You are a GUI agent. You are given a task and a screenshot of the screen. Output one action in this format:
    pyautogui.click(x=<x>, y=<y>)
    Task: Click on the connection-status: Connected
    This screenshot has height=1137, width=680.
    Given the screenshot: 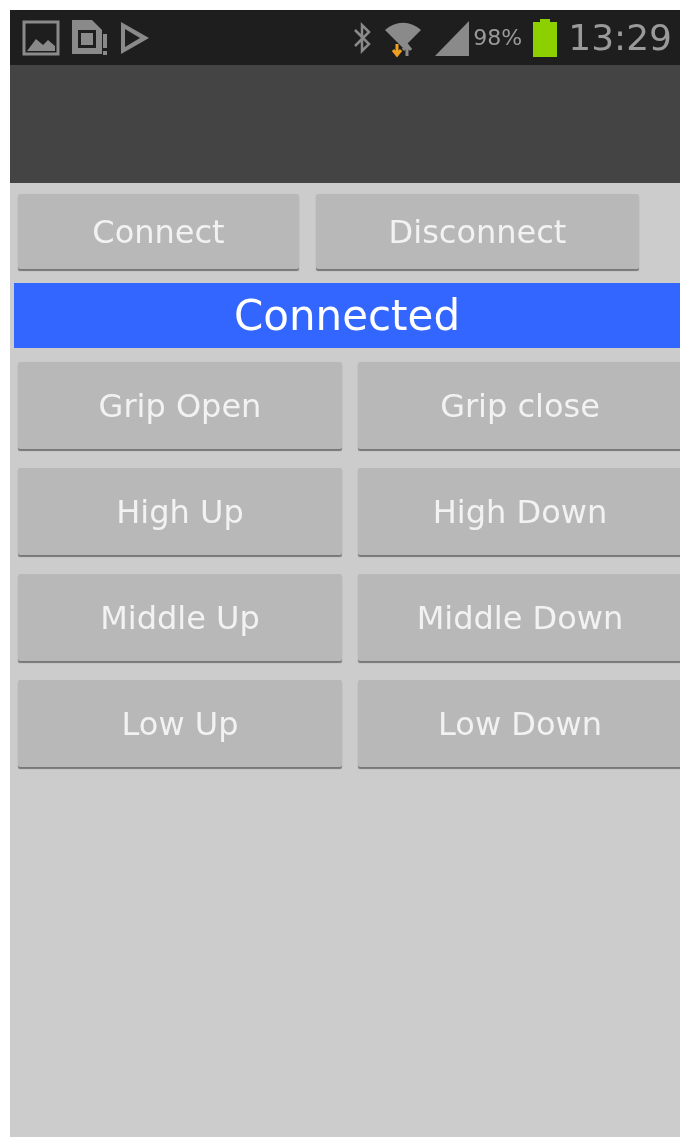 What is the action you would take?
    pyautogui.click(x=347, y=315)
    